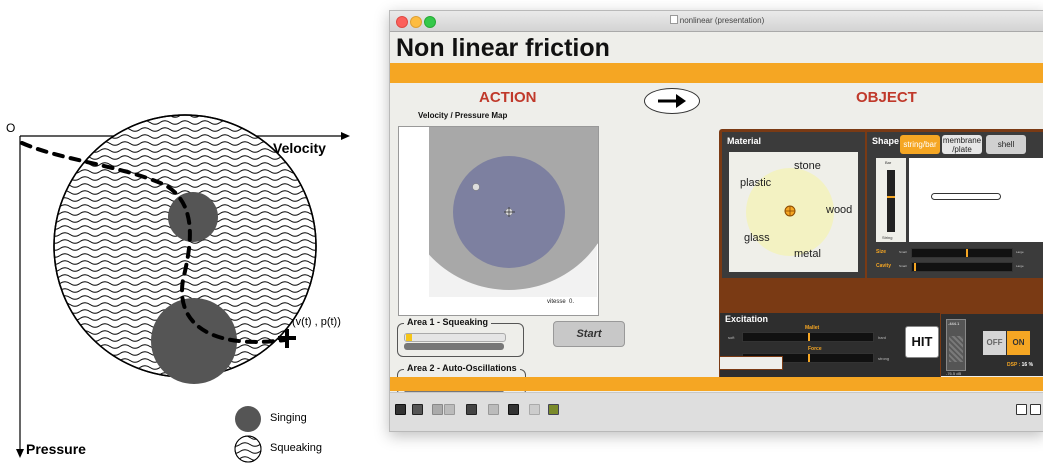 The width and height of the screenshot is (1043, 471). I want to click on presentation-icon, so click(417, 409).